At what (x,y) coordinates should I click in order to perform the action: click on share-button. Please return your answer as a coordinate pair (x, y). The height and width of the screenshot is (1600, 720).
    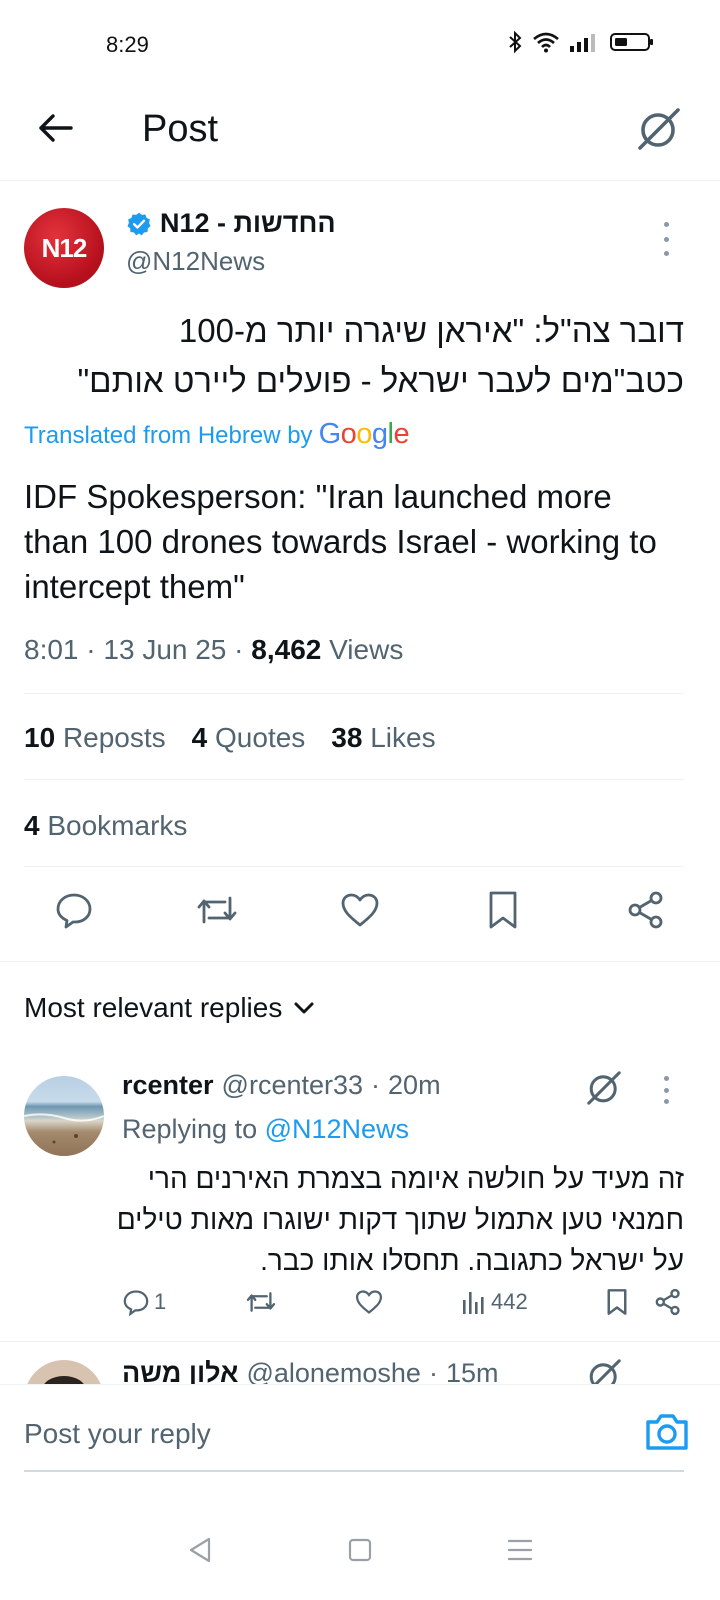
    Looking at the image, I should click on (646, 910).